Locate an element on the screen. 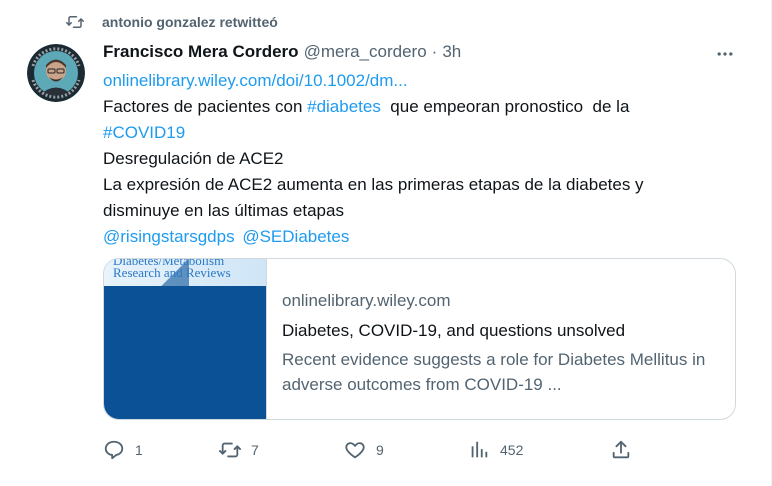 This screenshot has width=772, height=486. text-line: Desregulación de ACE2 is located at coordinates (193, 158).